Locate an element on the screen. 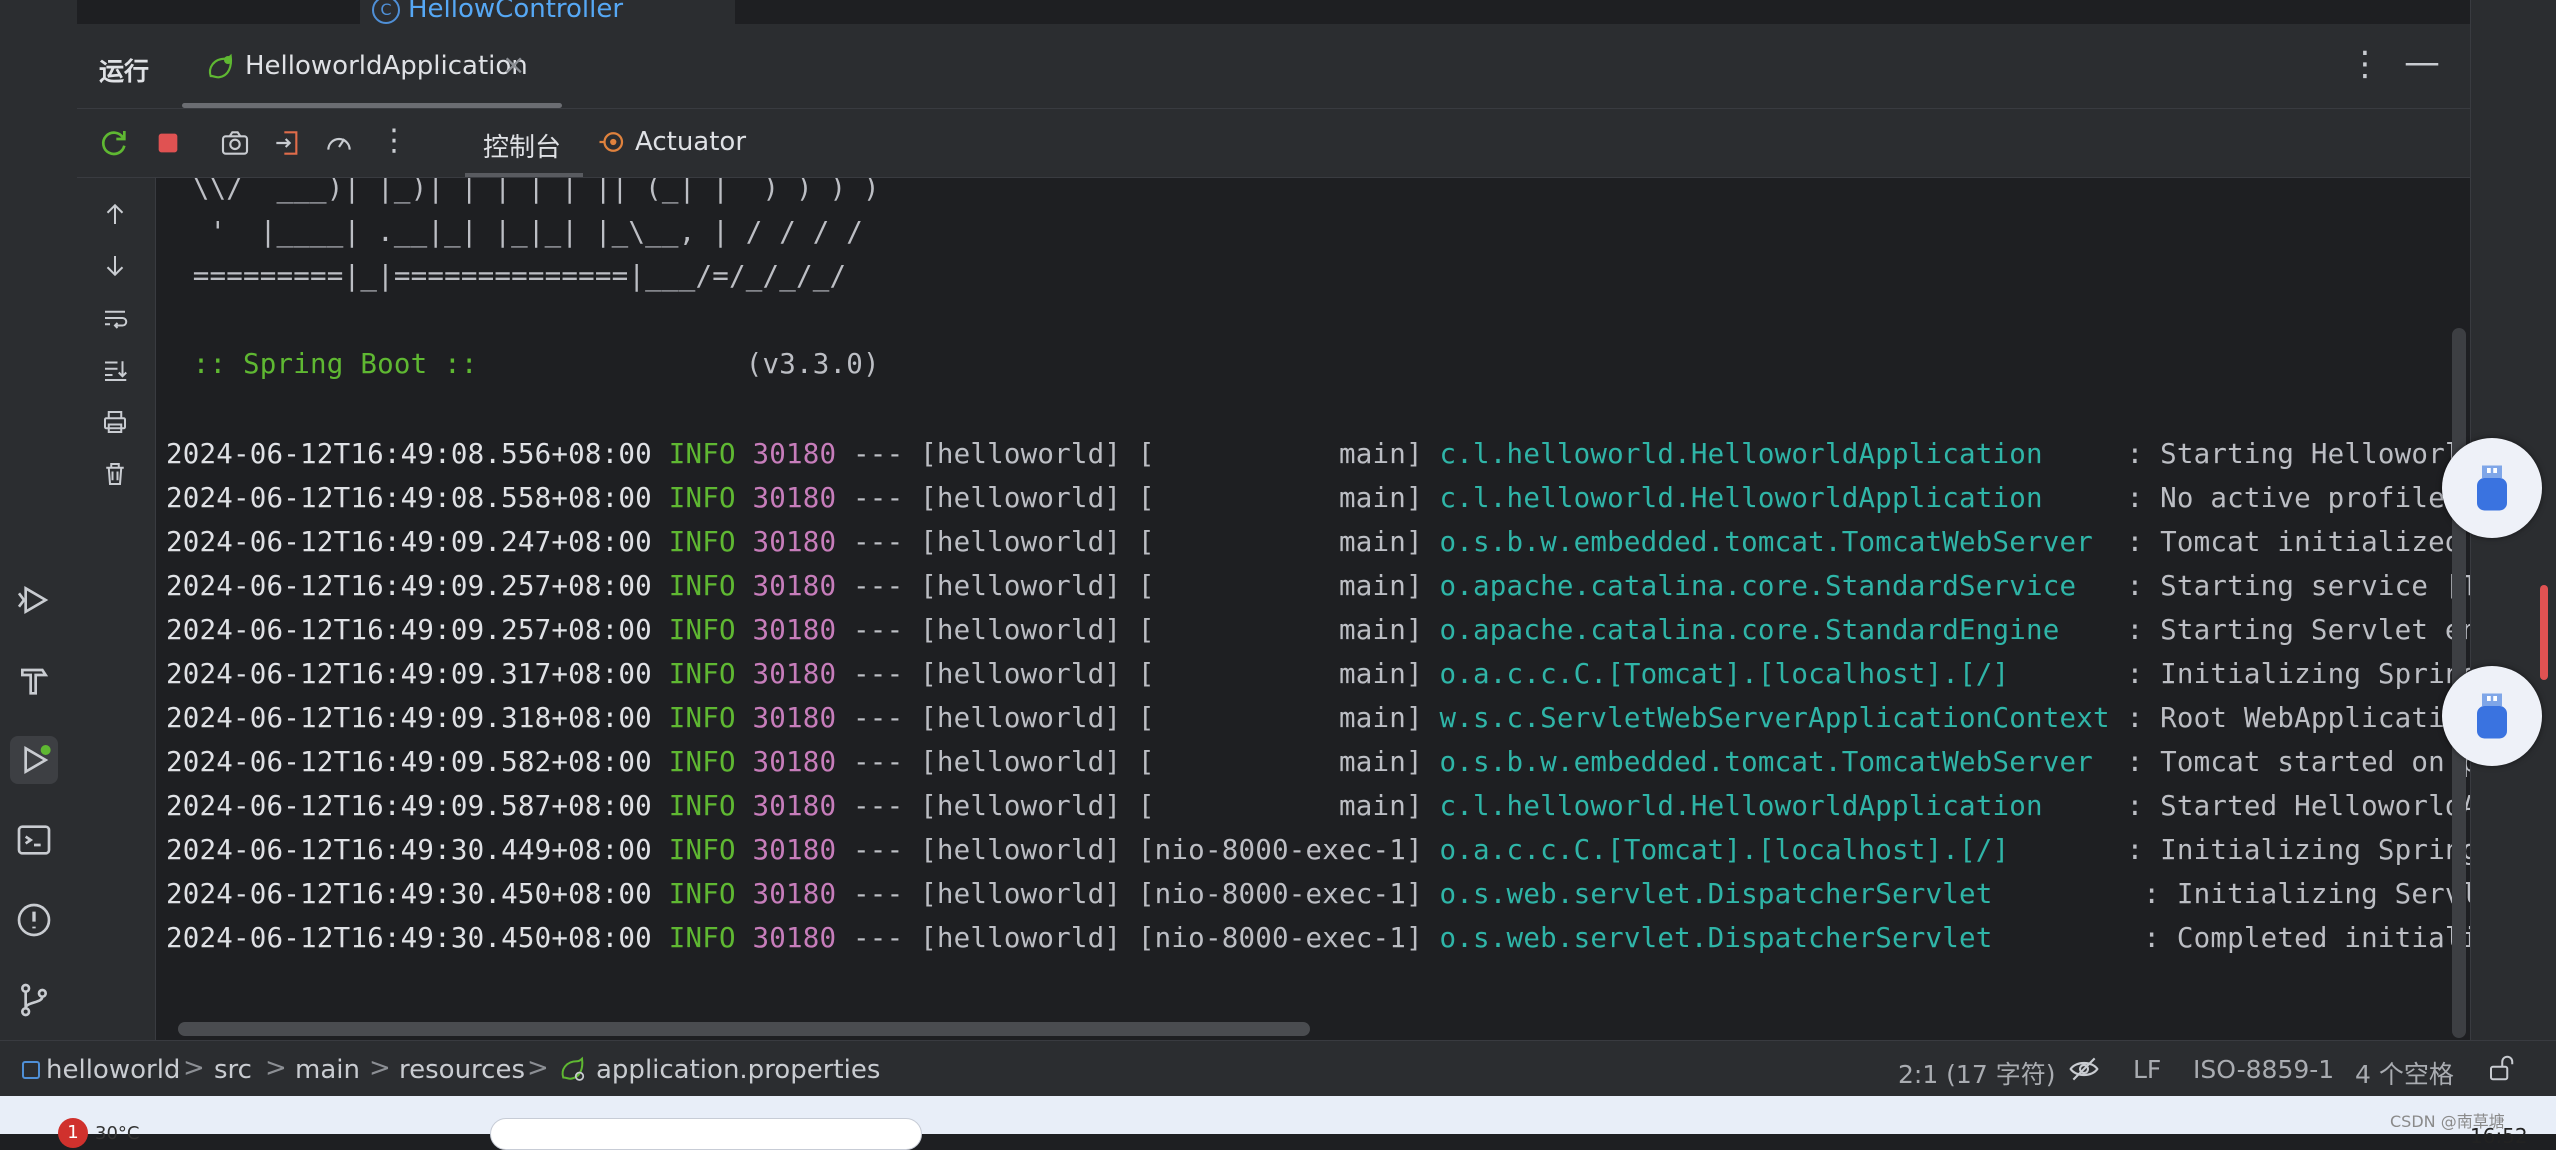 The image size is (2556, 1150). services-icon is located at coordinates (34, 600).